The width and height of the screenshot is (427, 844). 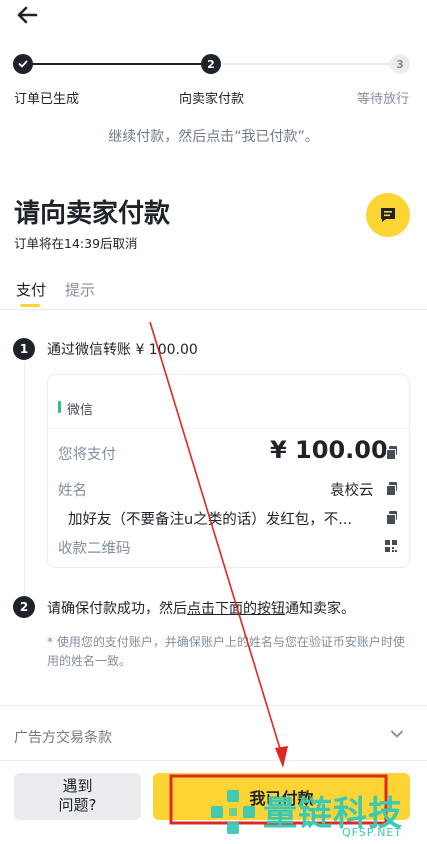 I want to click on watermark-url: QFSP.NET, so click(x=372, y=832).